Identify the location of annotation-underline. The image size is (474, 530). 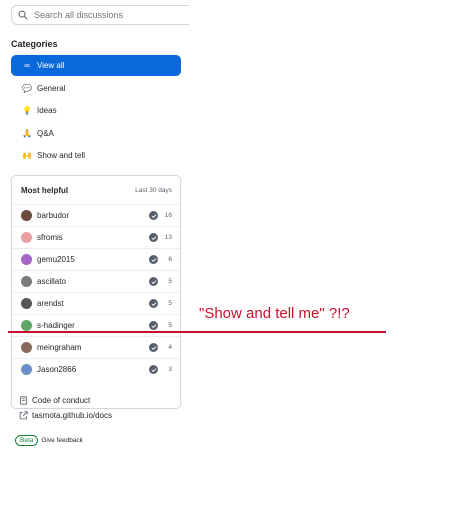
(197, 332).